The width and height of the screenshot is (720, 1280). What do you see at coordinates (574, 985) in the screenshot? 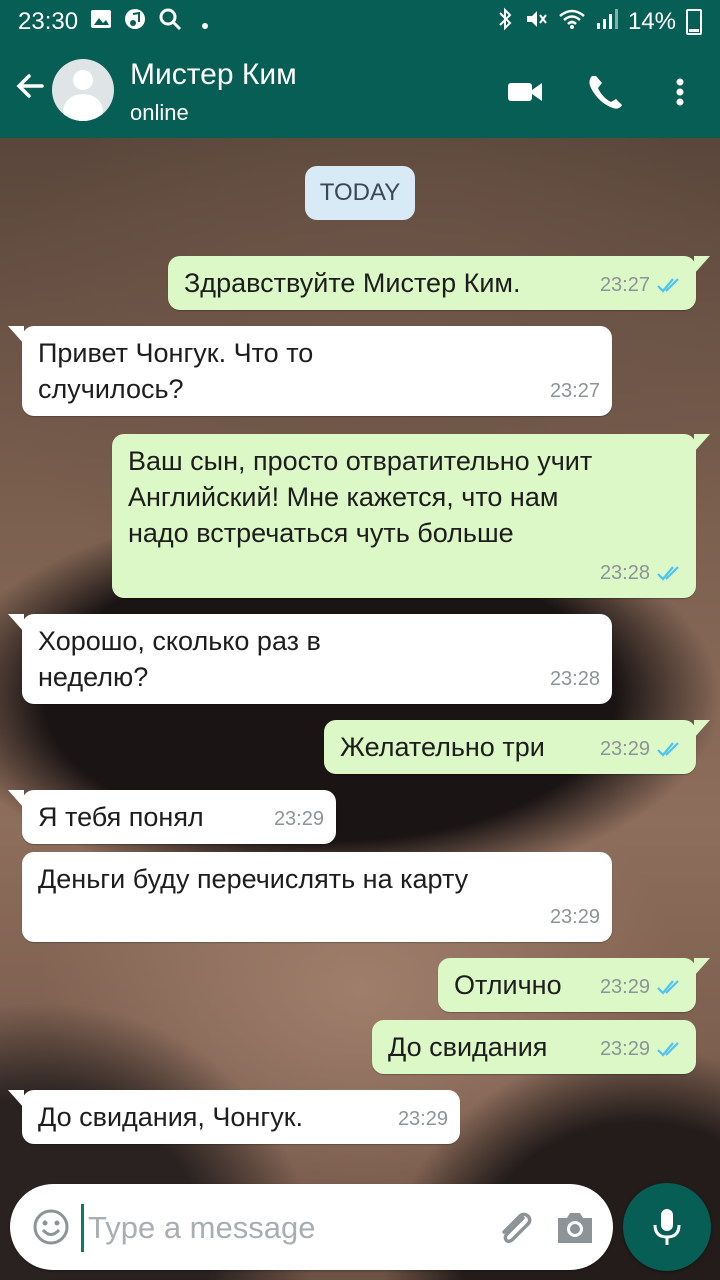
I see `message-bubble-outgoing: Отлично 23:29` at bounding box center [574, 985].